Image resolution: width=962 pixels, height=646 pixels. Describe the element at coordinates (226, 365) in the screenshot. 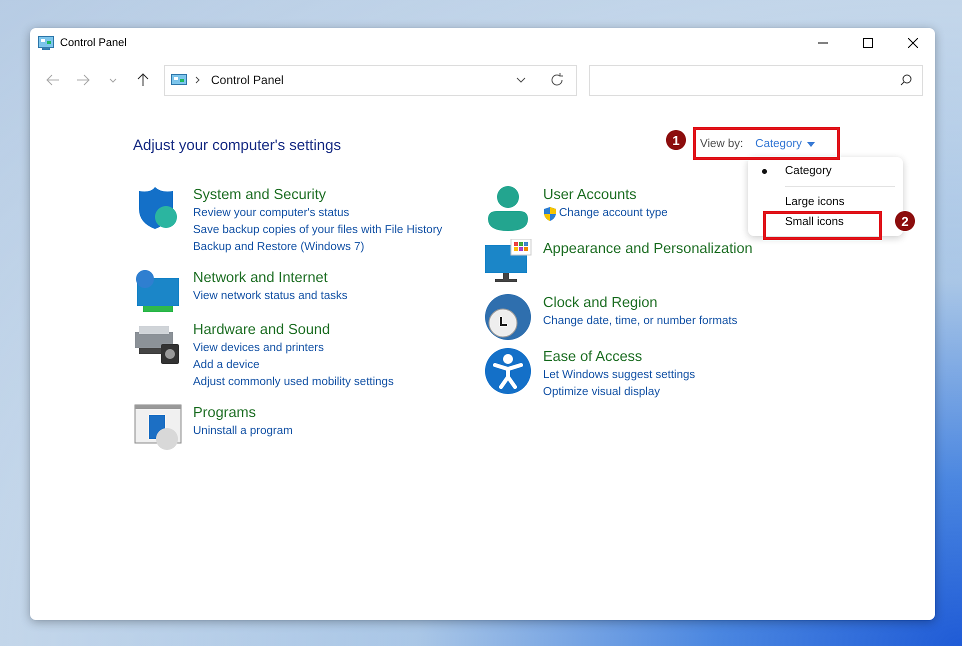

I see `task-link: Add a device` at that location.